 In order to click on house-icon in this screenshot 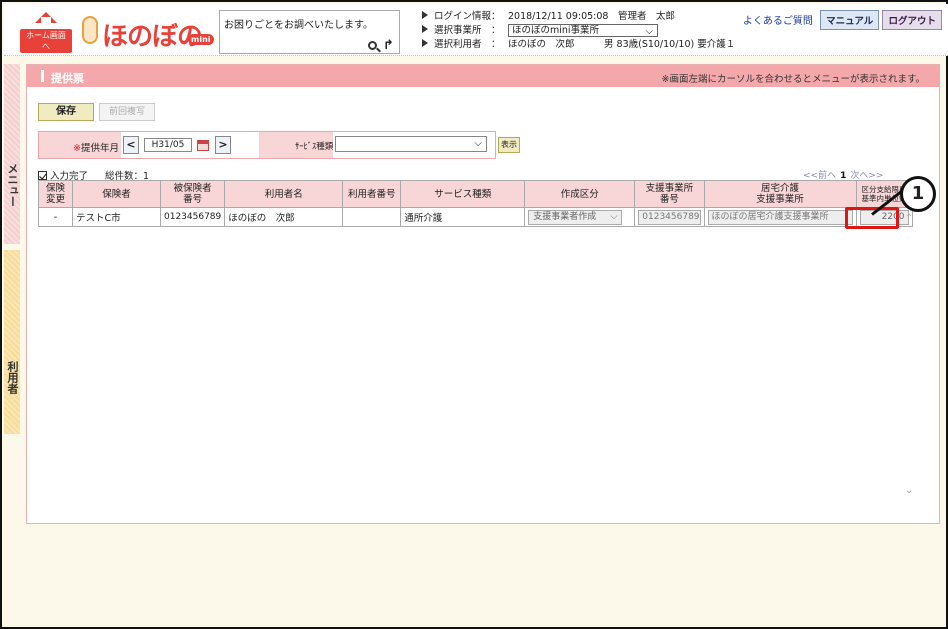, I will do `click(46, 18)`.